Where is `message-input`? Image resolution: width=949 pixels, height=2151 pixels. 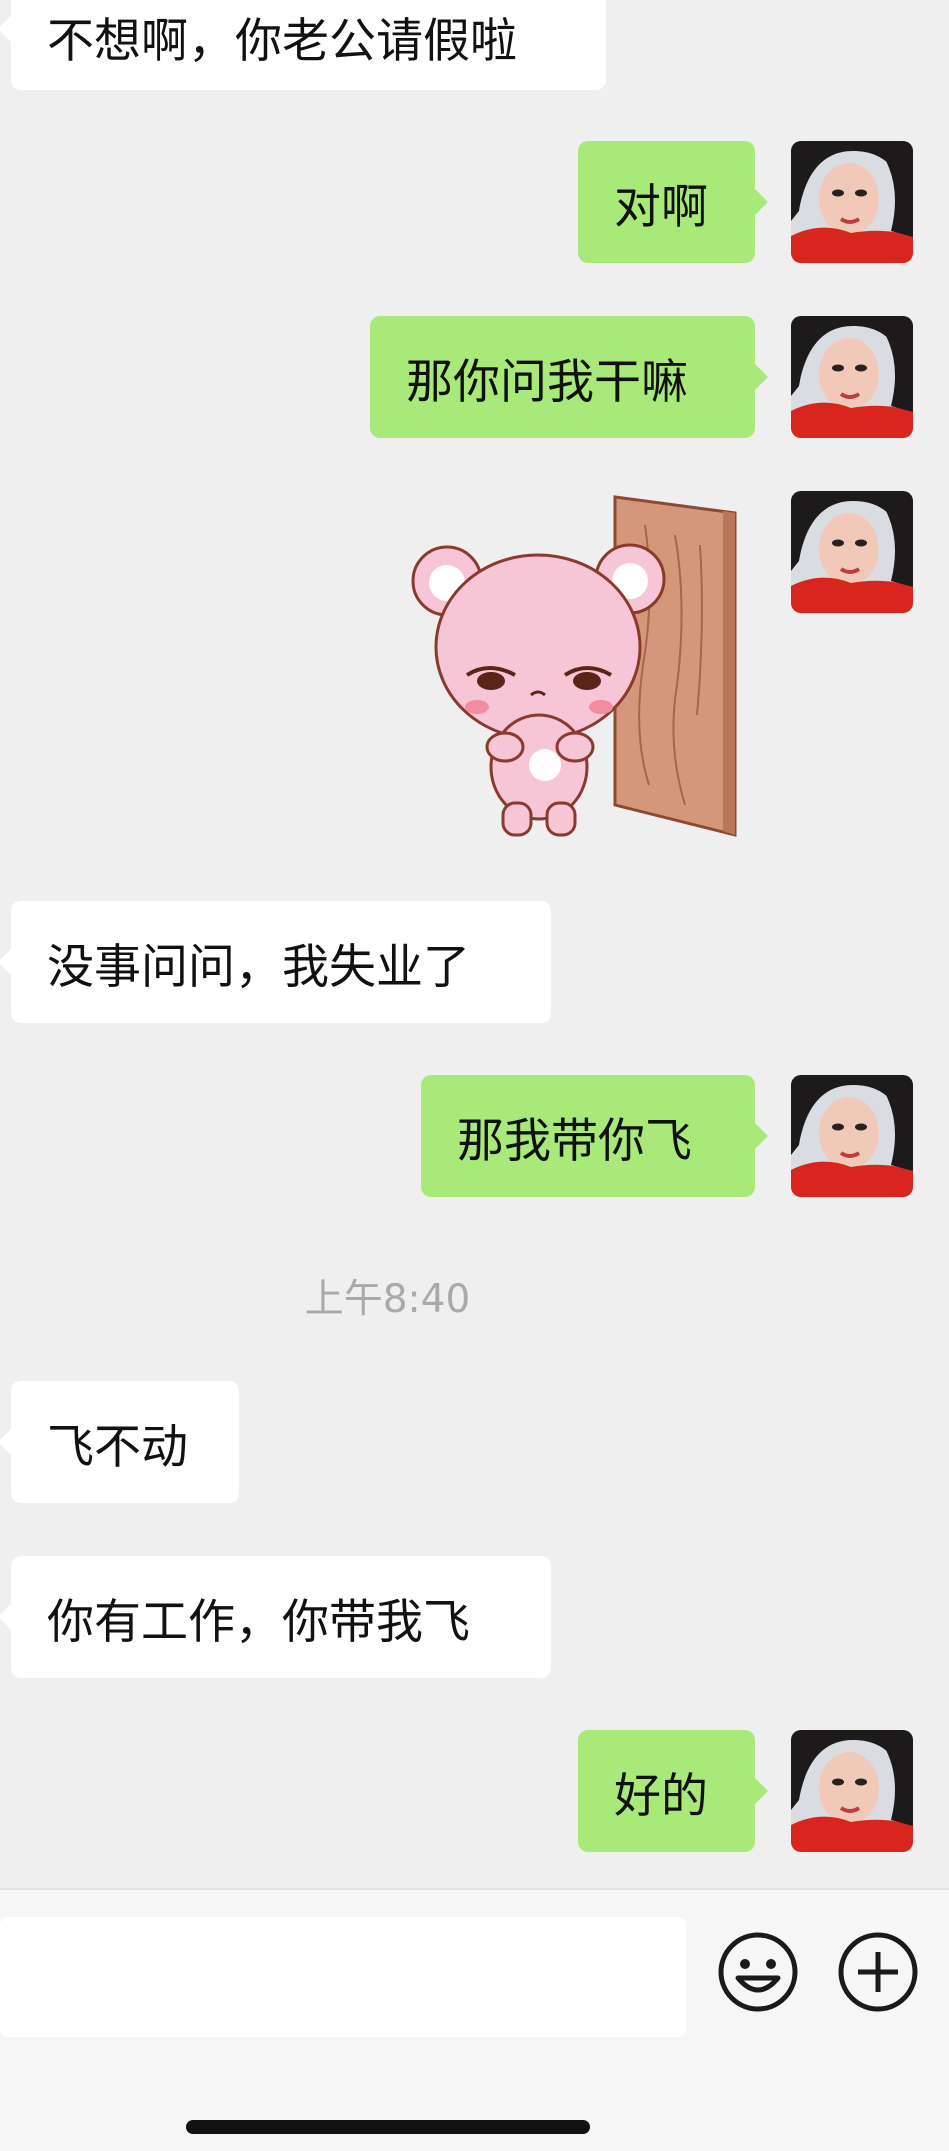 message-input is located at coordinates (343, 1977).